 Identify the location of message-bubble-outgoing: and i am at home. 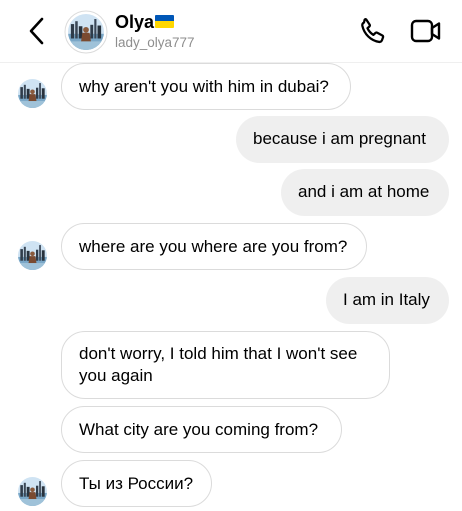
(365, 192).